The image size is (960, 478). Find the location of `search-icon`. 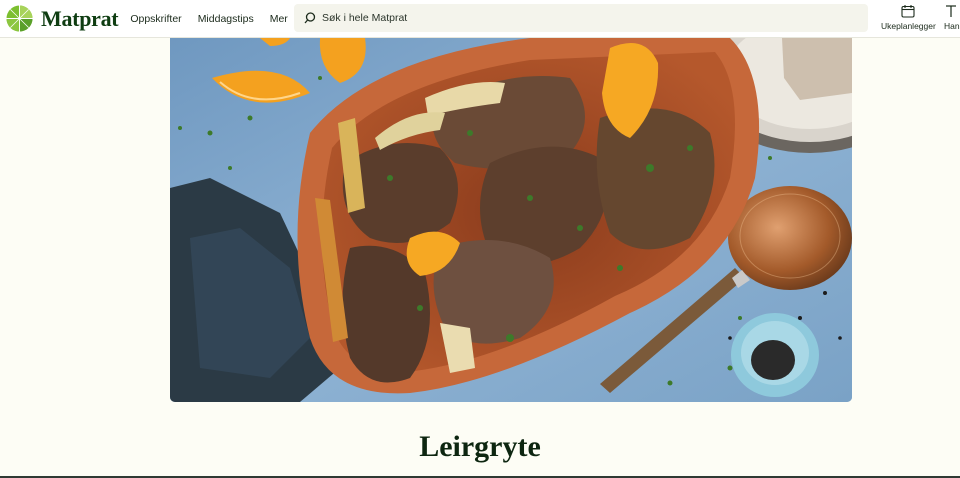

search-icon is located at coordinates (310, 18).